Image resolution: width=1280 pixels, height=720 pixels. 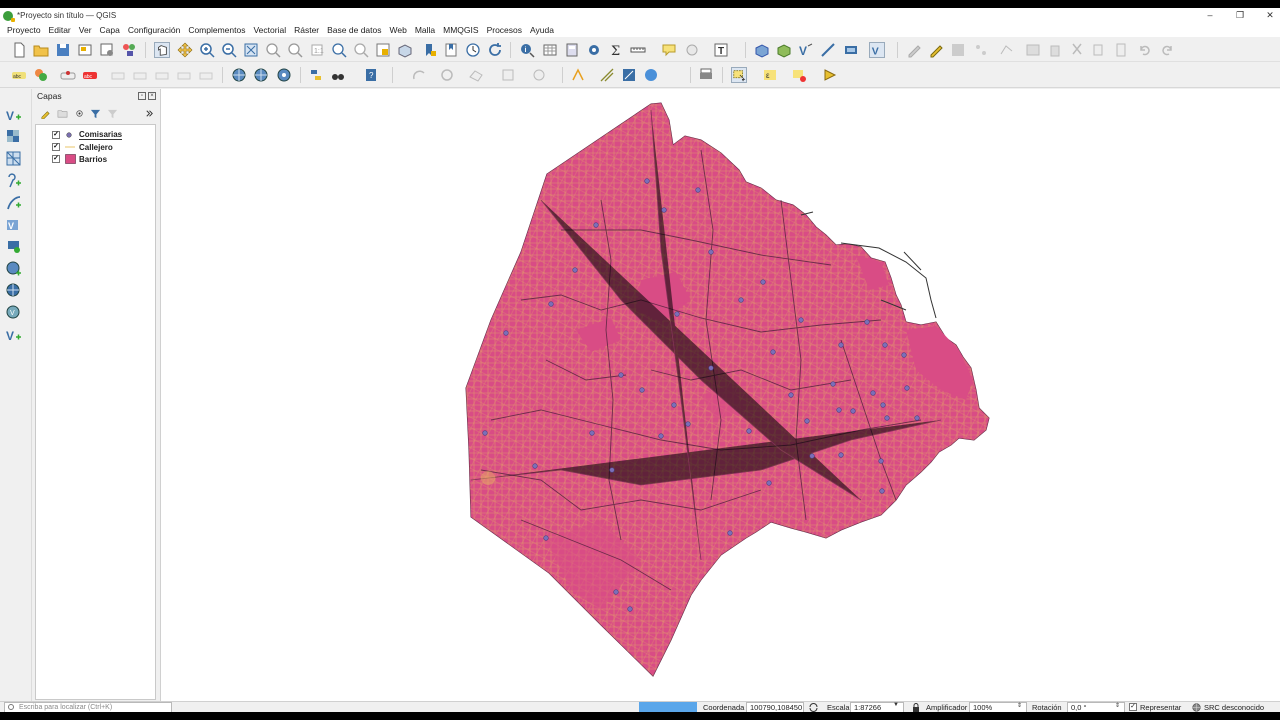 I want to click on menu-malla: Malla, so click(x=425, y=30).